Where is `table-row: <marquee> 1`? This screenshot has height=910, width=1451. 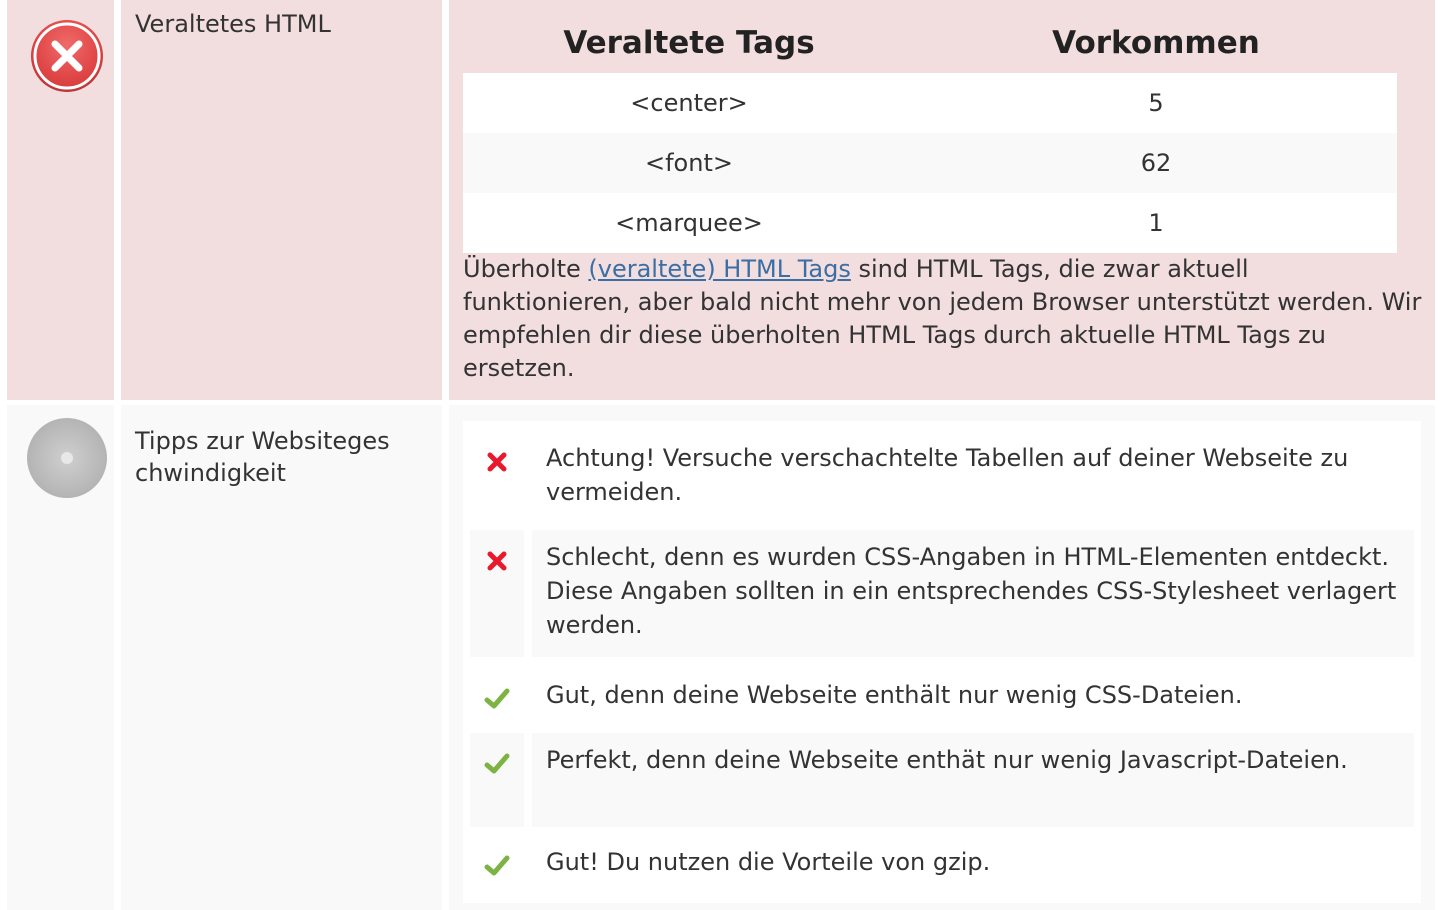
table-row: <marquee> 1 is located at coordinates (930, 223).